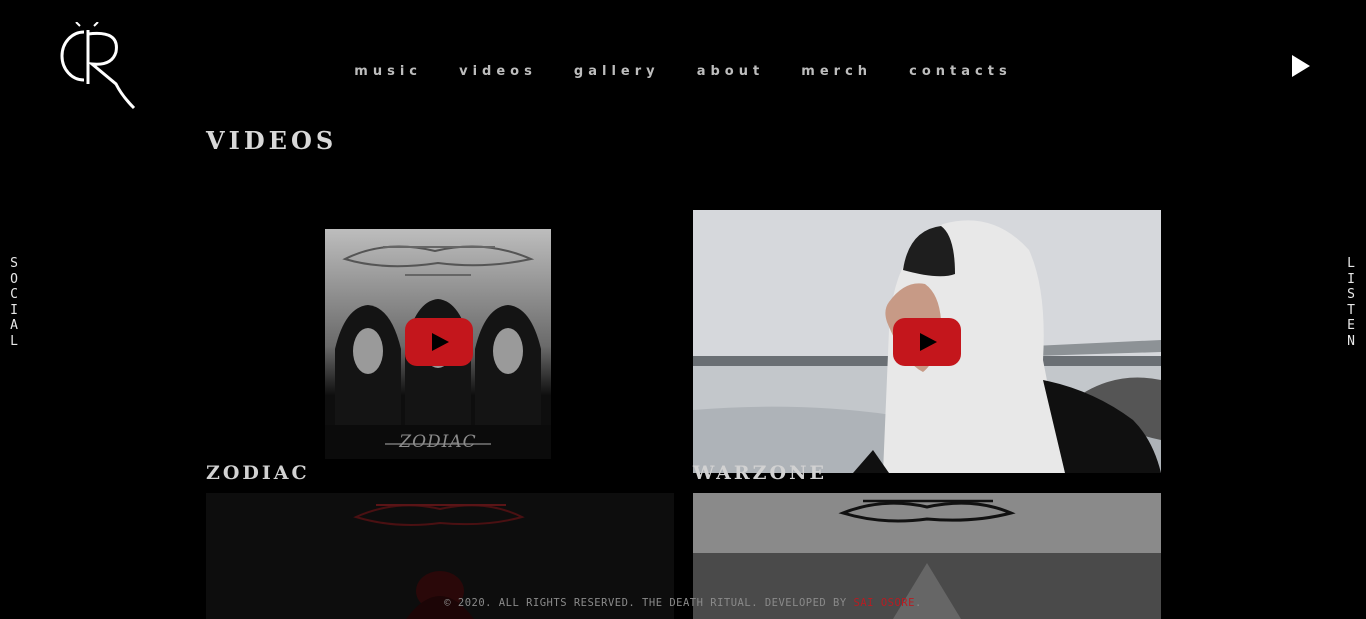 The width and height of the screenshot is (1366, 619). I want to click on listen-letter: E, so click(1351, 325).